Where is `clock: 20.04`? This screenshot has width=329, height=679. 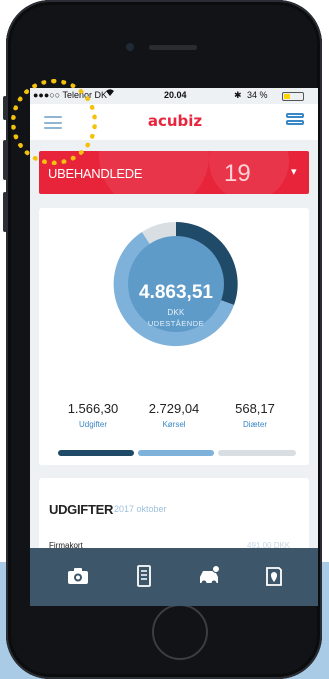
clock: 20.04 is located at coordinates (175, 95).